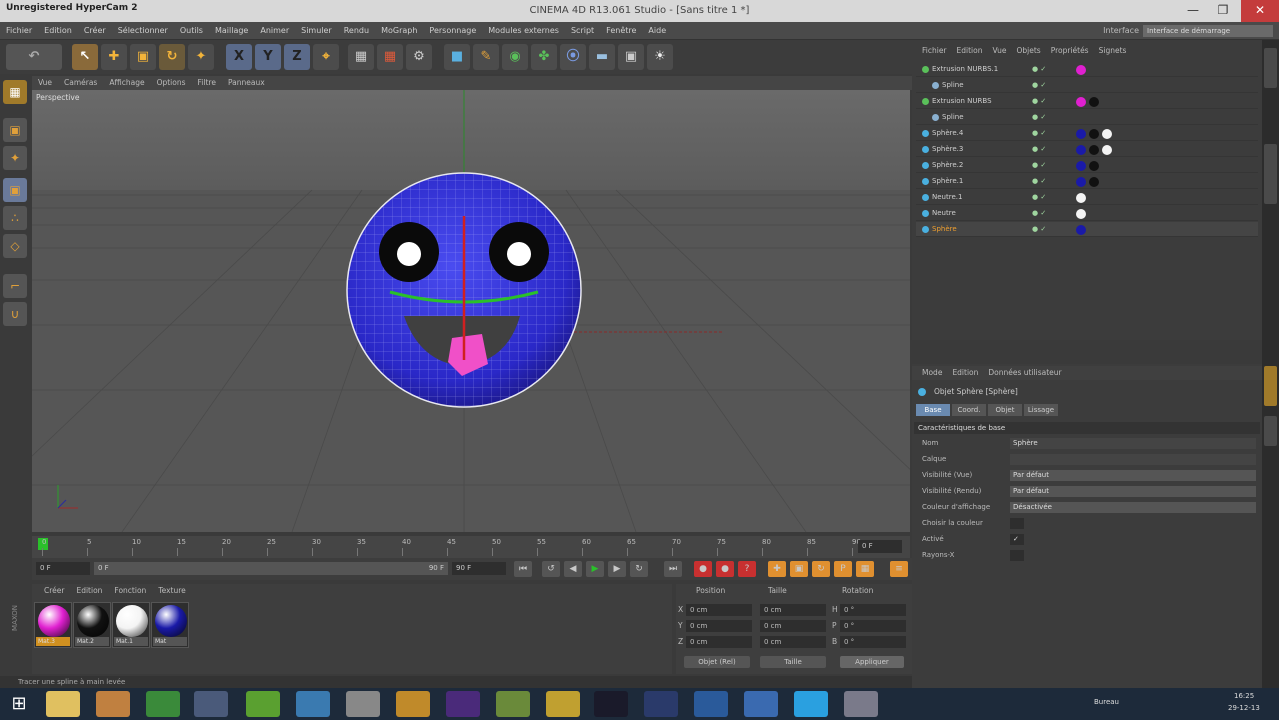 The height and width of the screenshot is (720, 1279). I want to click on object-row: Sphère.1 ● ✓, so click(1087, 181).